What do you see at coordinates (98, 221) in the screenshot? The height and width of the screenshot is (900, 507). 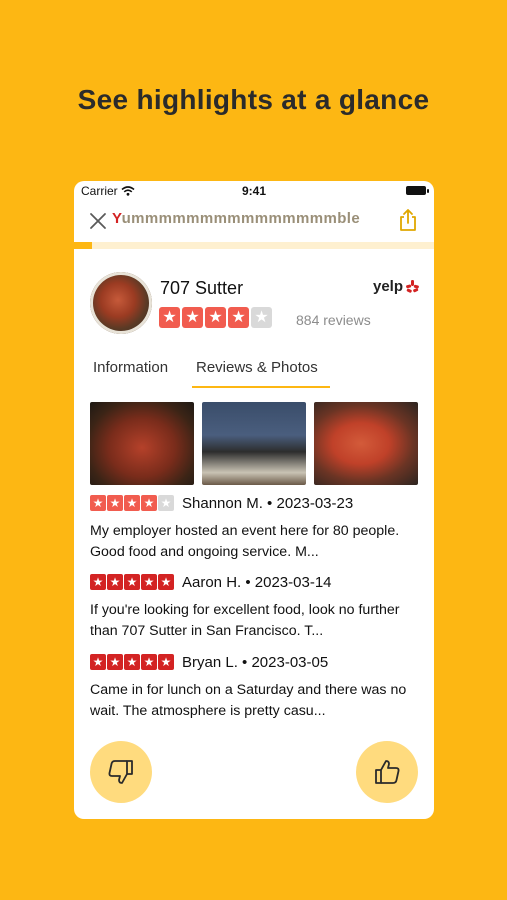 I see `close-icon` at bounding box center [98, 221].